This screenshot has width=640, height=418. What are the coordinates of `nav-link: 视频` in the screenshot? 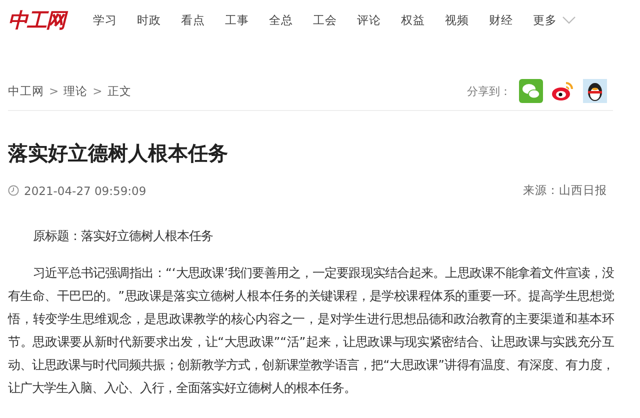 It's located at (467, 20).